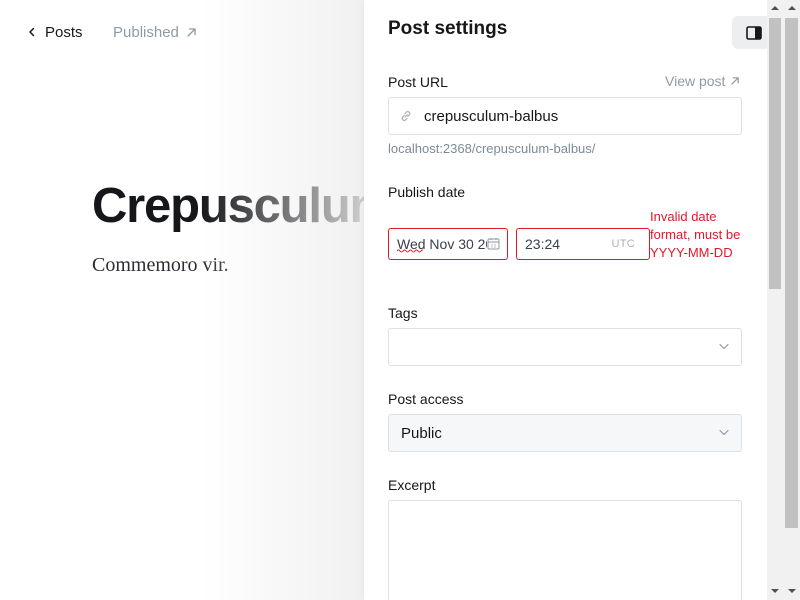 The image size is (800, 600). I want to click on window-scrollbar, so click(791, 300).